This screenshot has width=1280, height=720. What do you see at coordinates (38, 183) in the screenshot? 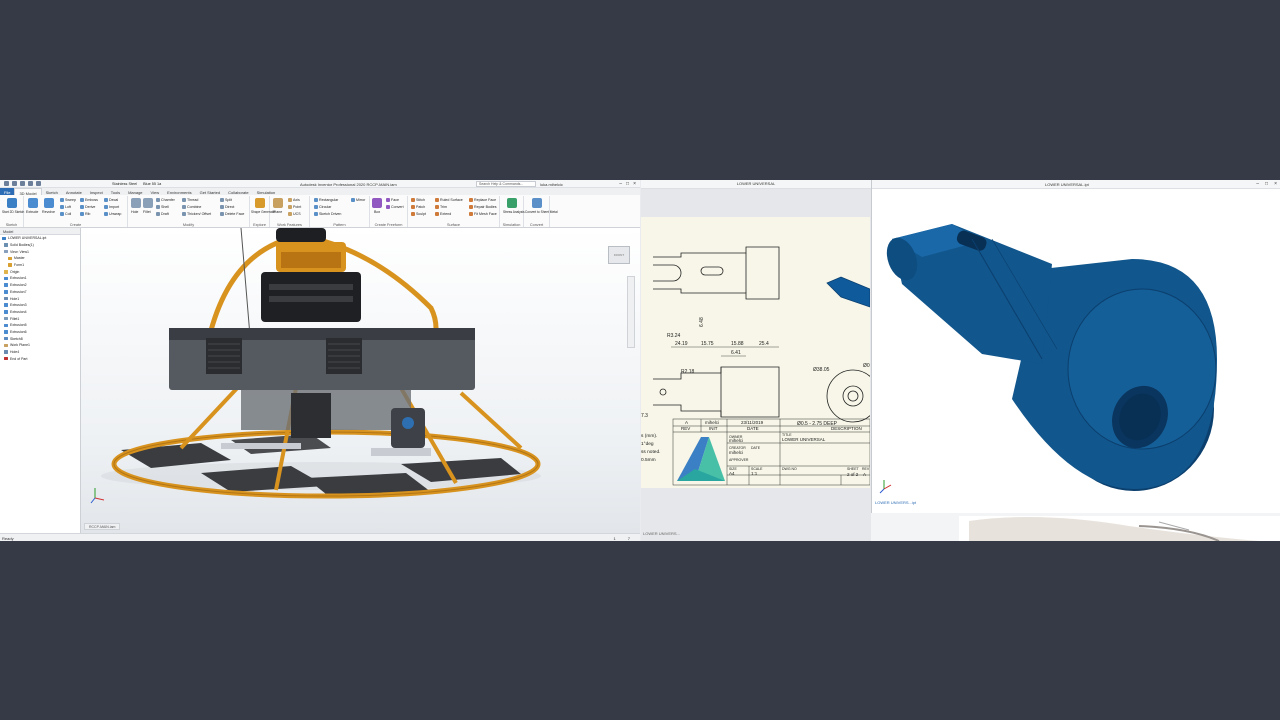
I see `redo-icon` at bounding box center [38, 183].